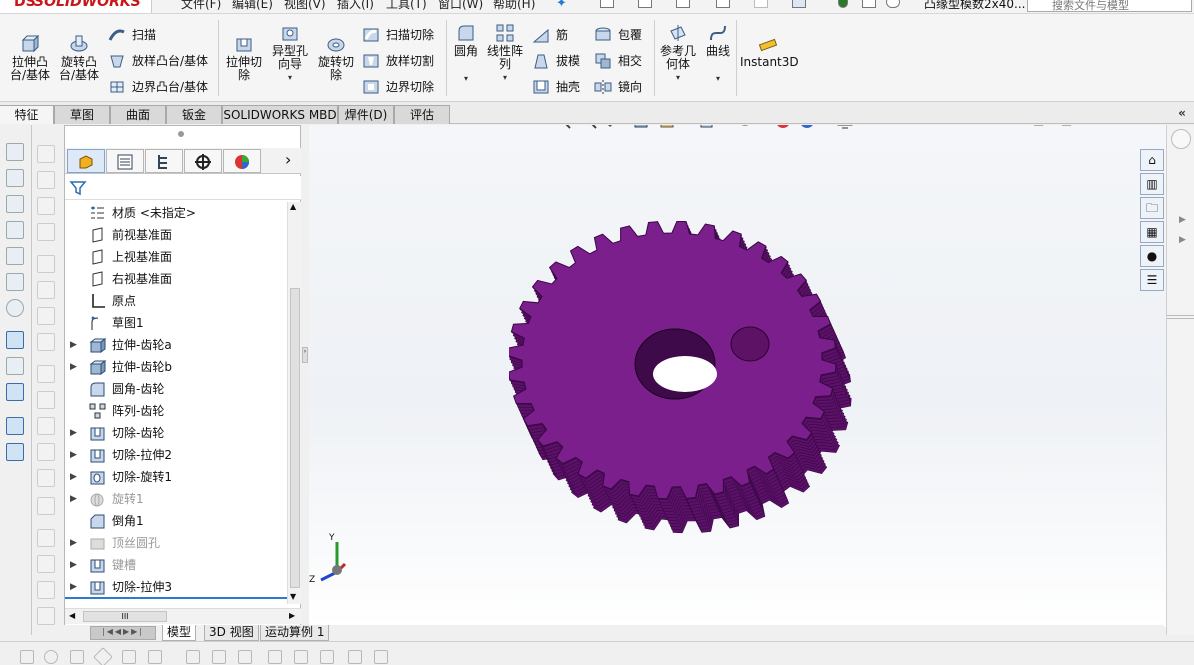  I want to click on swept-cut-button: 扫描切除, so click(398, 35).